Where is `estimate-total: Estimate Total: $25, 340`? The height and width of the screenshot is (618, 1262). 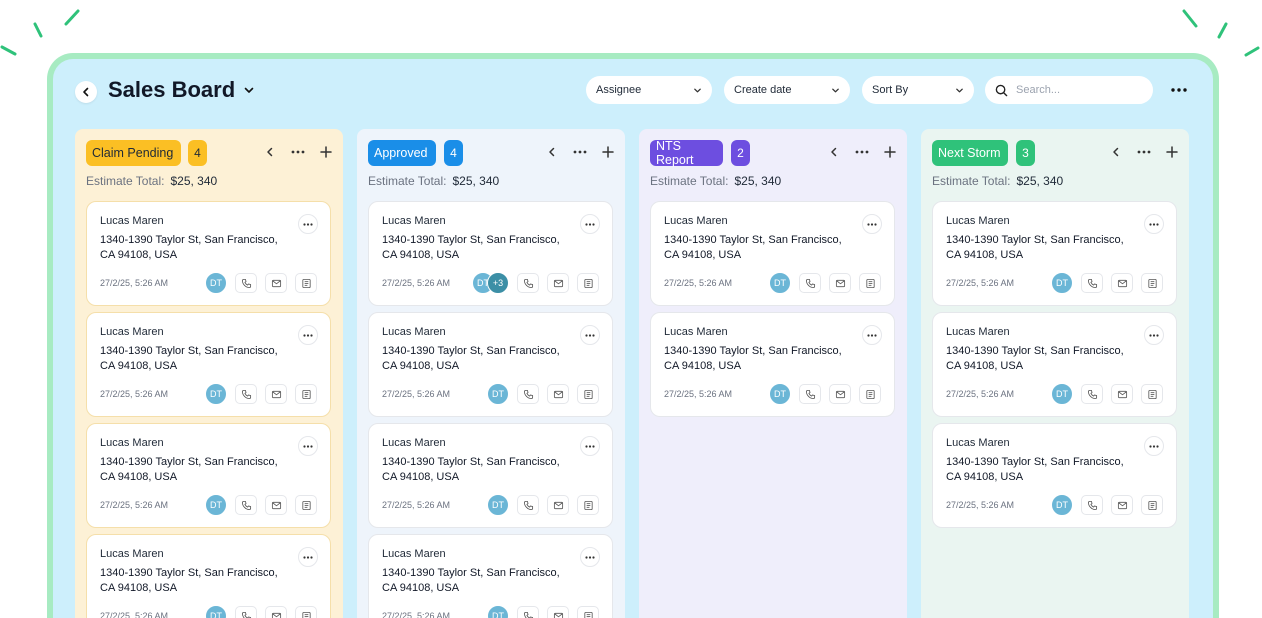
estimate-total: Estimate Total: $25, 340 is located at coordinates (151, 181).